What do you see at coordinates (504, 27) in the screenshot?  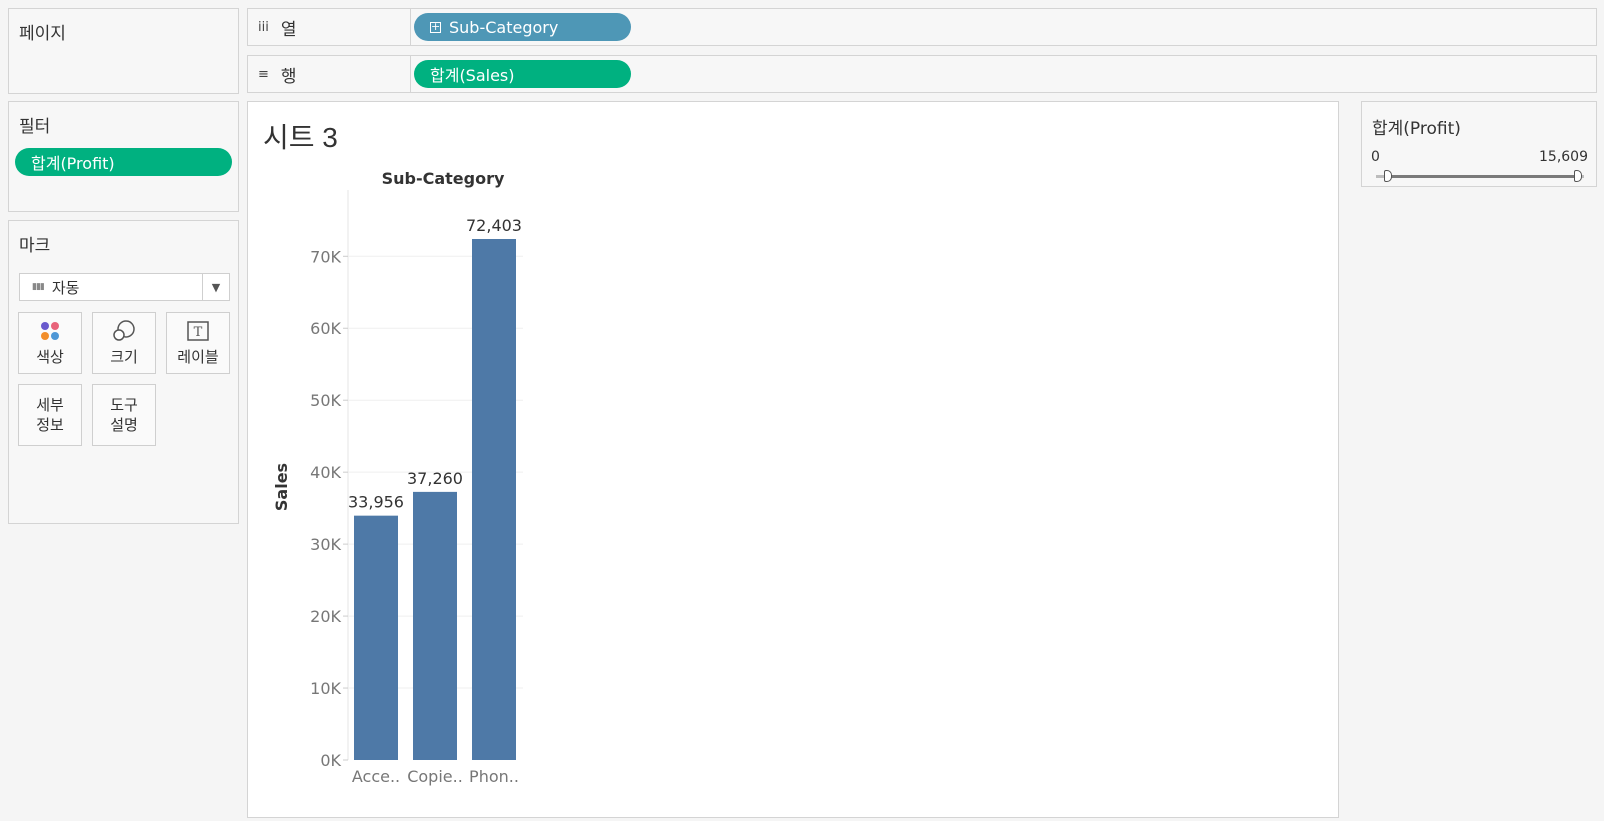 I see `sub-category-pill-label: Sub-Category` at bounding box center [504, 27].